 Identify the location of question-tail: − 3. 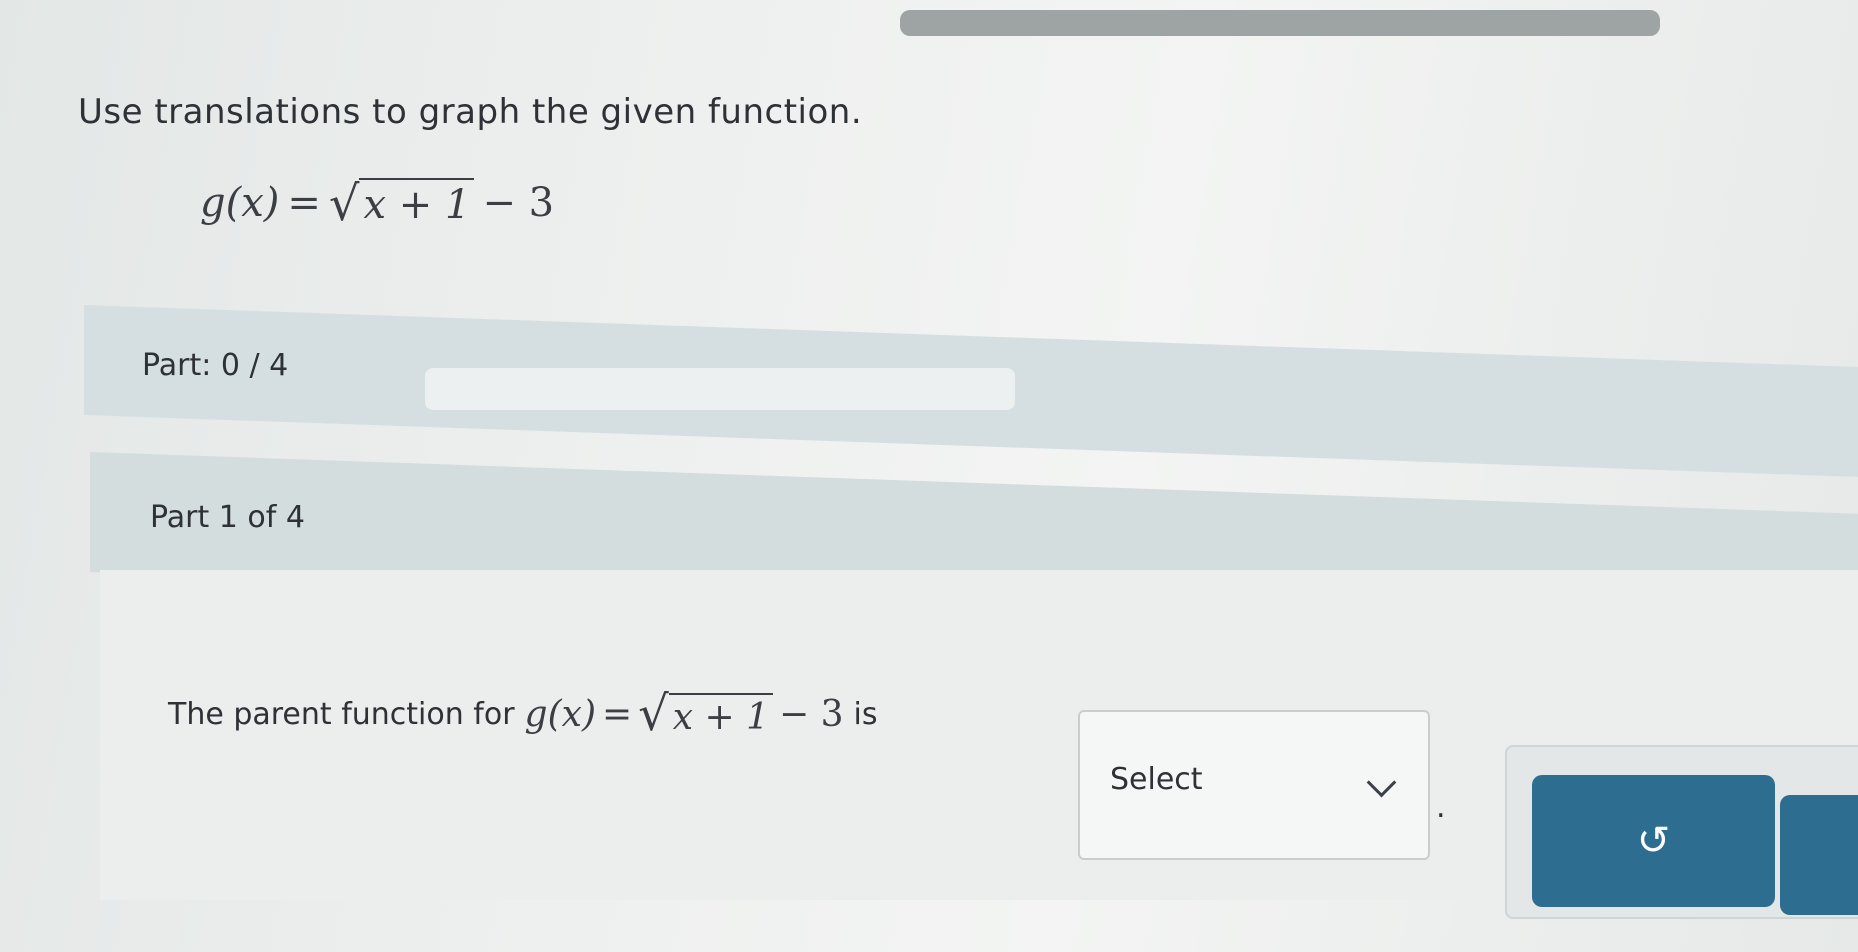
(811, 714).